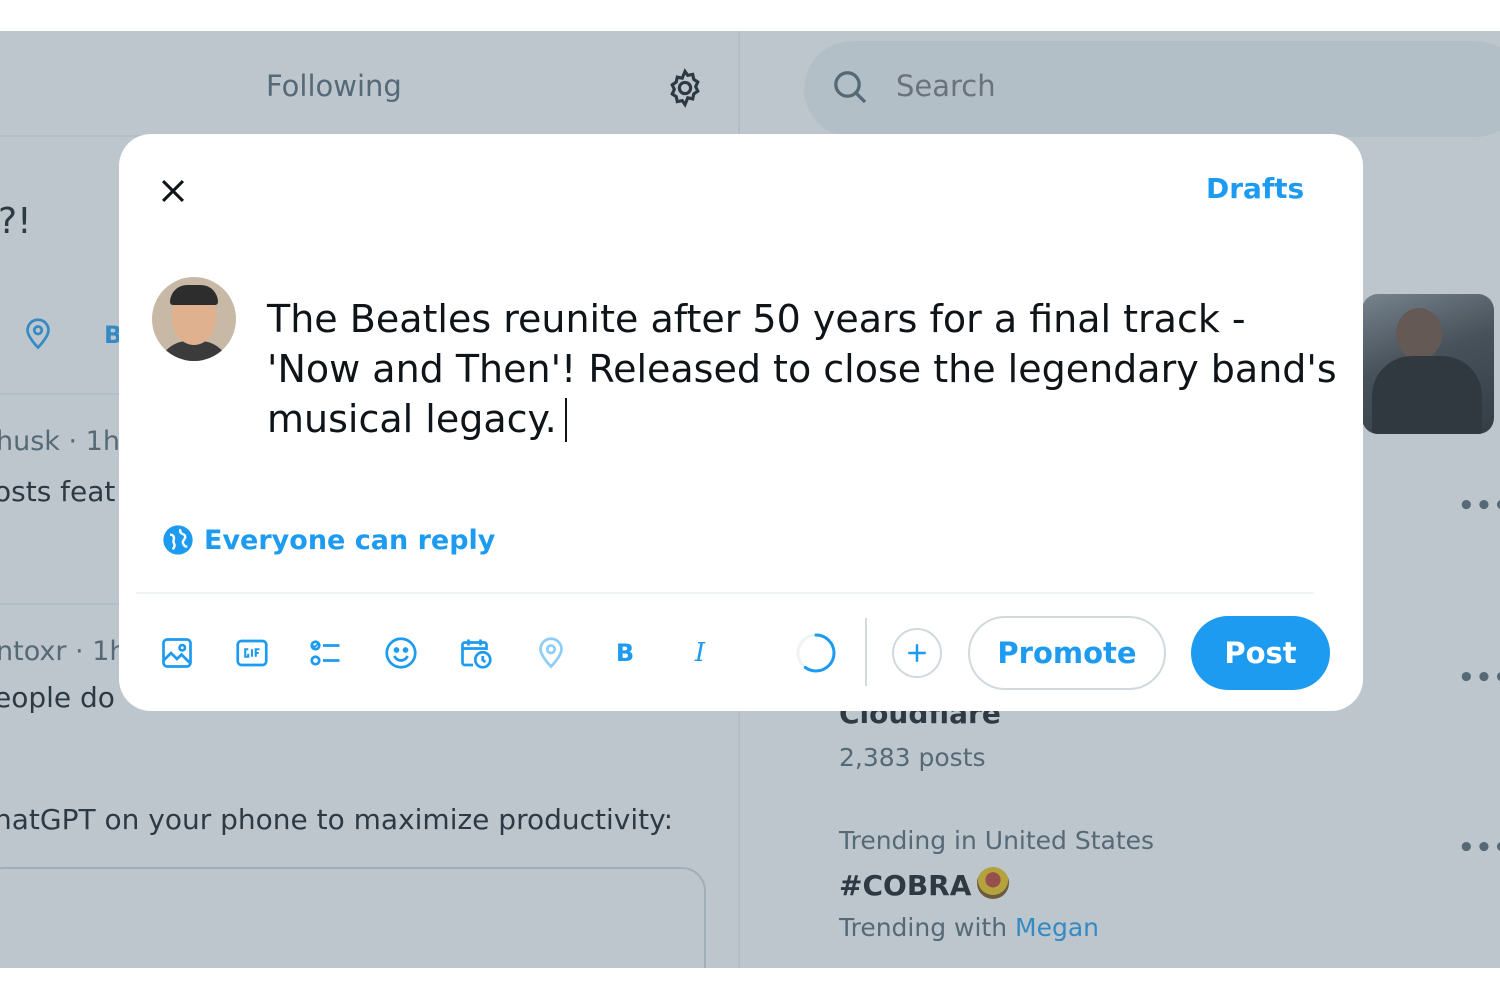  I want to click on toolbar-divider, so click(866, 652).